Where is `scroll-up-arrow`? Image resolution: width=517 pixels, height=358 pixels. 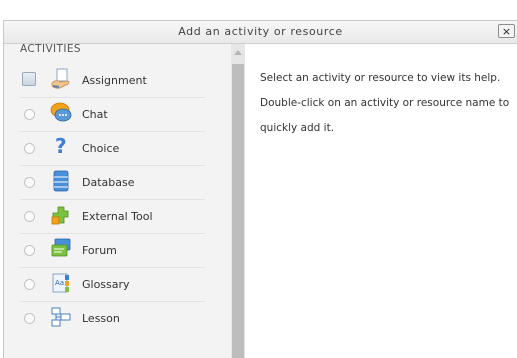 scroll-up-arrow is located at coordinates (238, 52).